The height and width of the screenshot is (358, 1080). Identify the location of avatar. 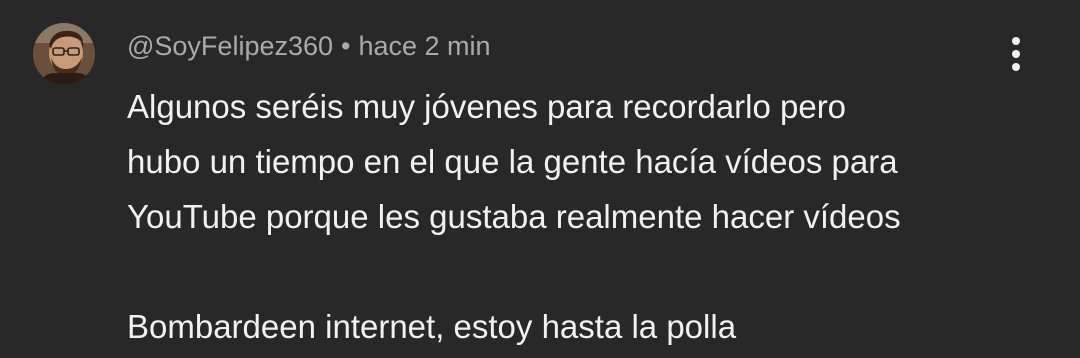
(64, 54).